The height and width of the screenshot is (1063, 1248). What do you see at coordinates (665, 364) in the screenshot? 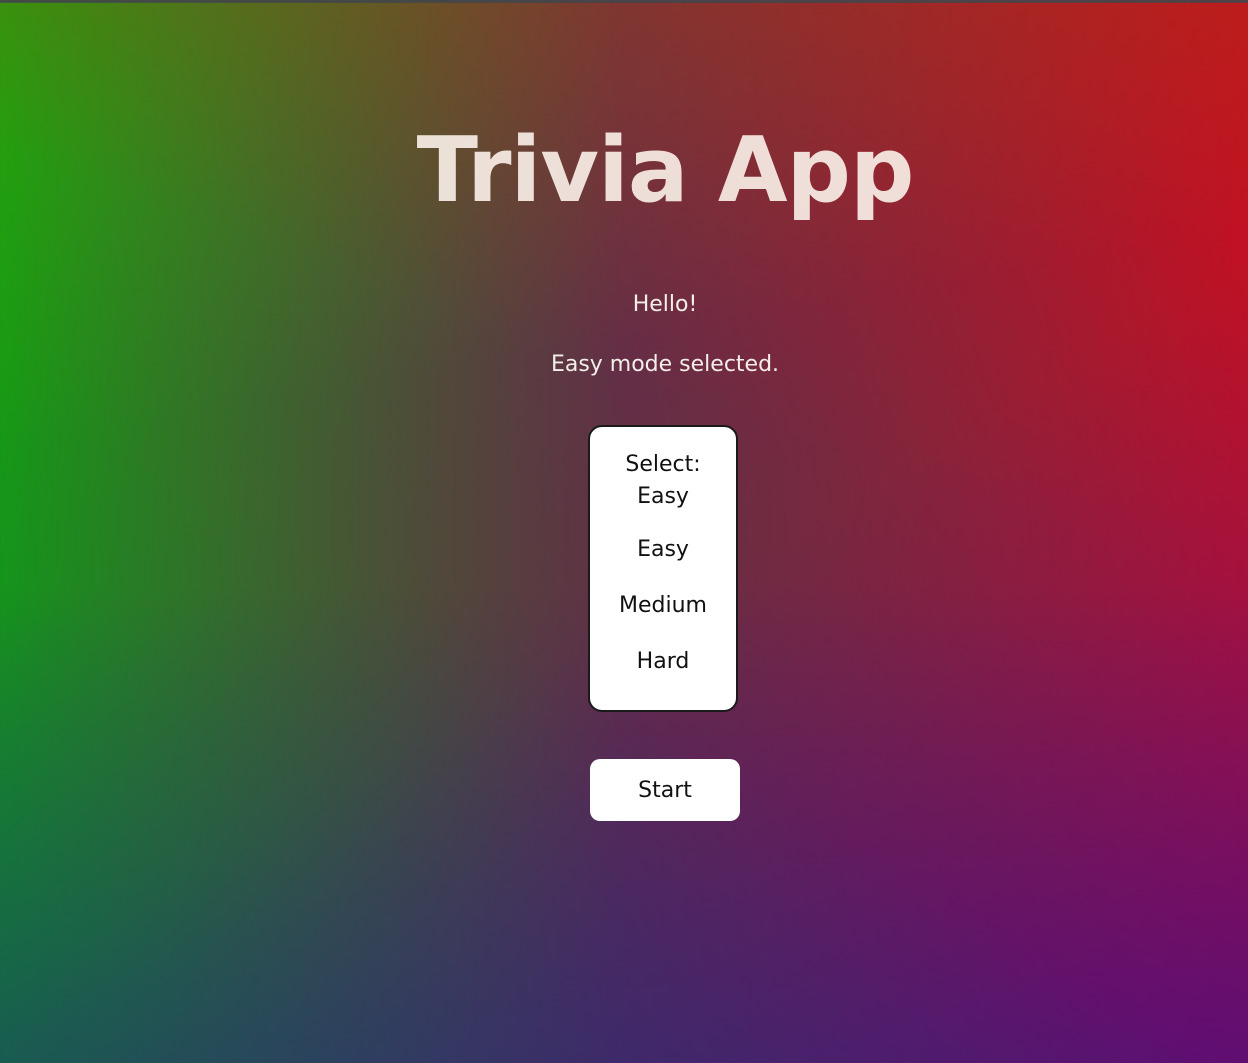
I see `mode-status-text: Easy mode selected.` at bounding box center [665, 364].